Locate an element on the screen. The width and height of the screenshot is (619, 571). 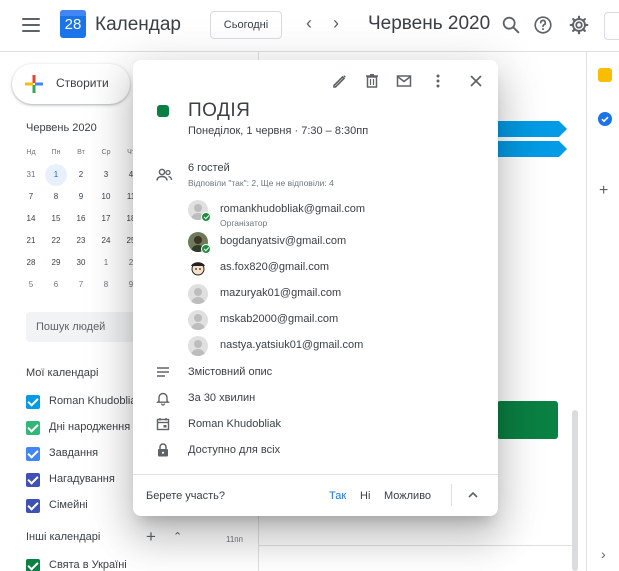
add-addon-plus-icon: + is located at coordinates (603, 191).